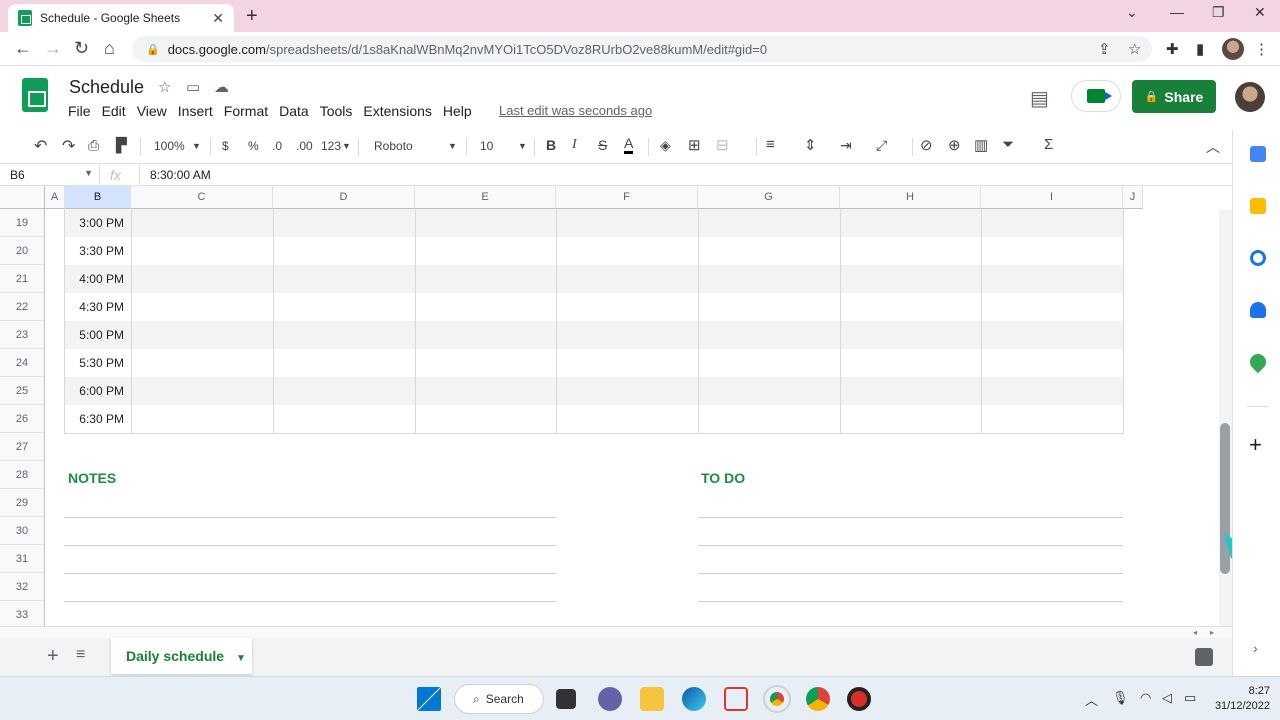 The height and width of the screenshot is (720, 1280). Describe the element at coordinates (1039, 98) in the screenshot. I see `comment-history-icon: ▤` at that location.